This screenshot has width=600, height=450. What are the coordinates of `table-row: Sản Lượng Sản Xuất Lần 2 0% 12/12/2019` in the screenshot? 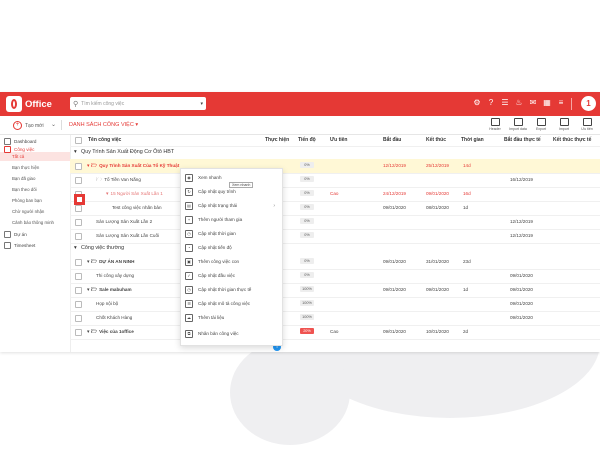 It's located at (335, 222).